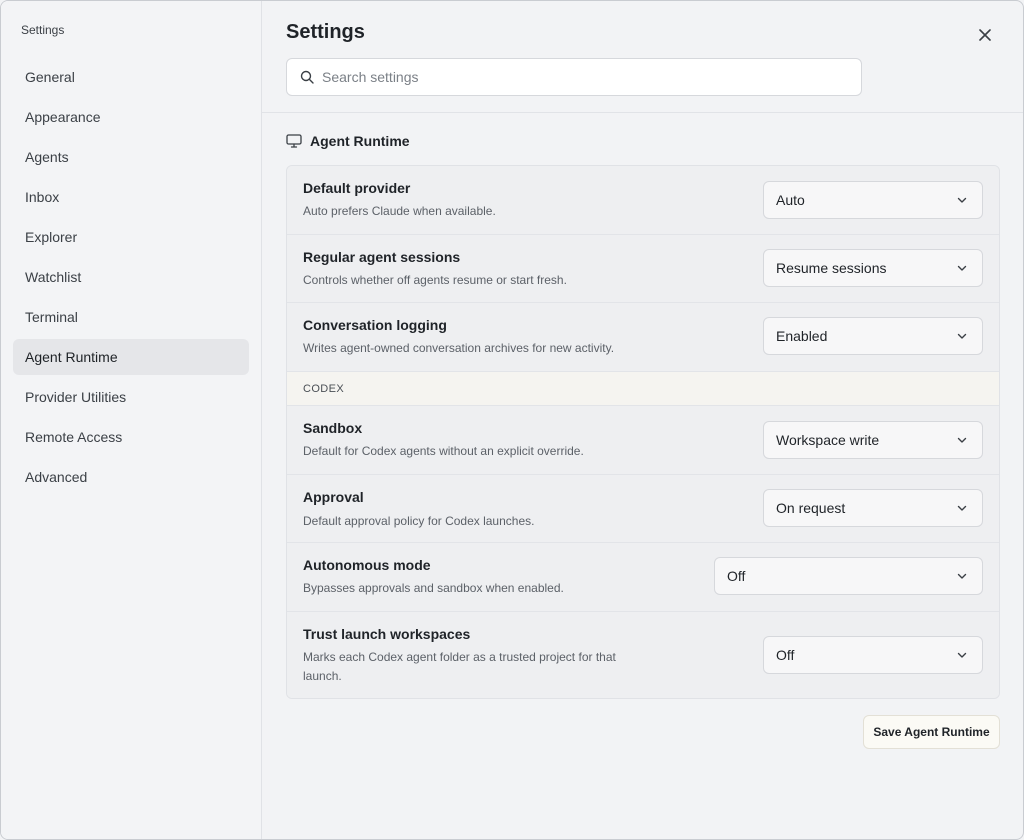 Image resolution: width=1024 pixels, height=840 pixels. I want to click on page-title: Settings, so click(325, 32).